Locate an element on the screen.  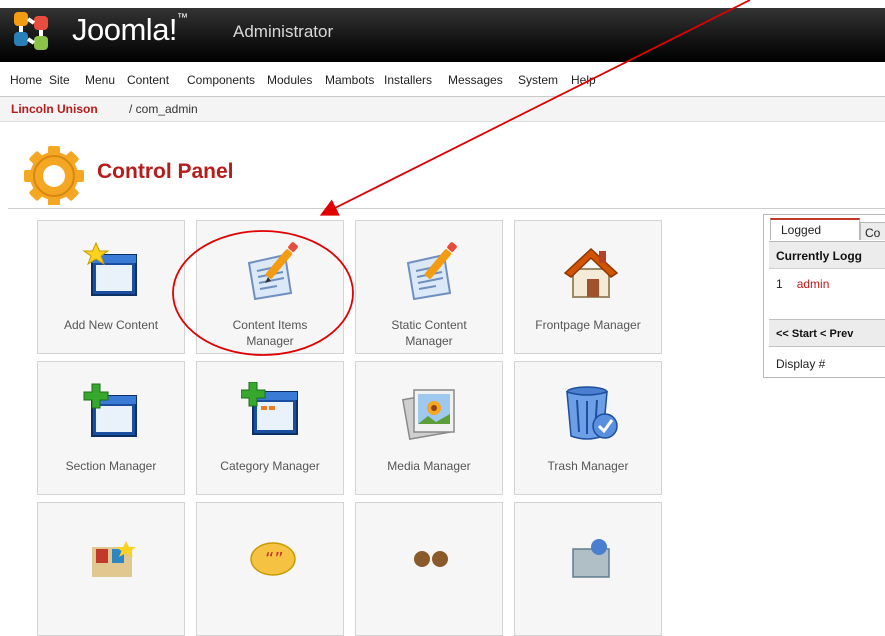
content-edit-icon is located at coordinates (272, 271).